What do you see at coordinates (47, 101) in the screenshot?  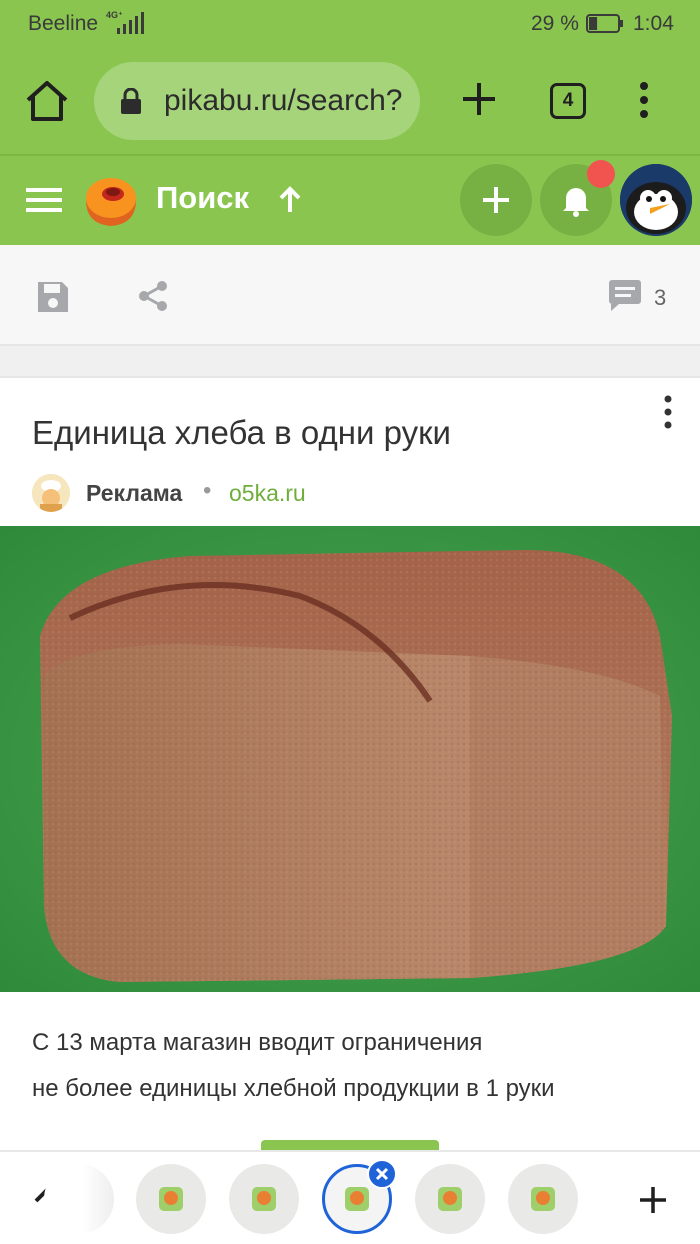 I see `home-icon` at bounding box center [47, 101].